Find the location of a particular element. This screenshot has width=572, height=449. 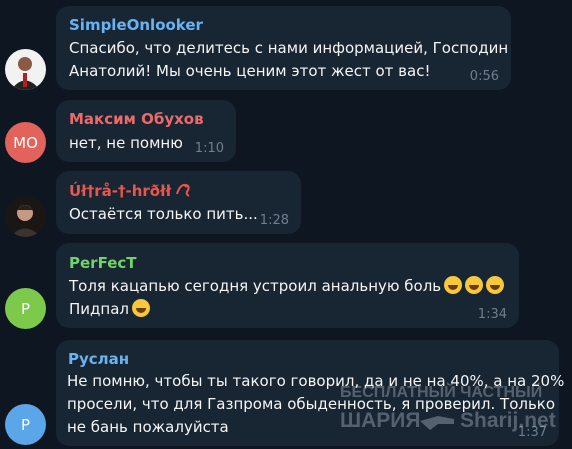

message-text-line: не бань пожалуйста is located at coordinates (148, 427).